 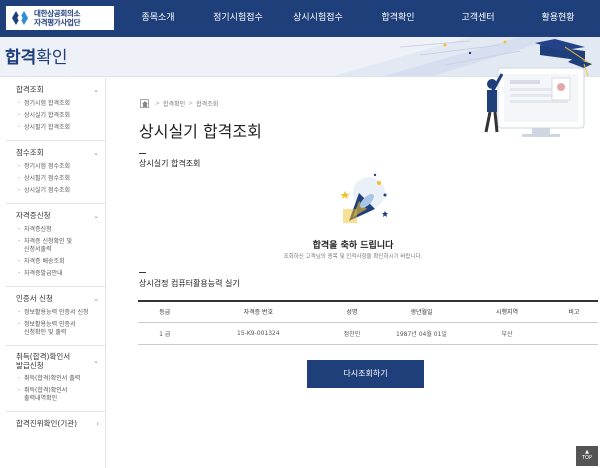 I want to click on sidebar-item-label: 자격증신청, so click(x=38, y=229).